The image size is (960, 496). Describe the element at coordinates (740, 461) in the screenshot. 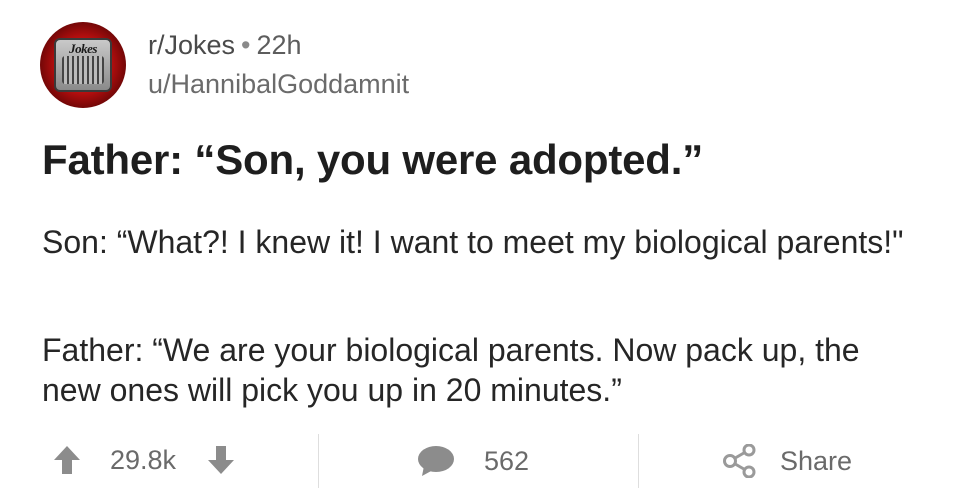

I see `share-icon` at that location.